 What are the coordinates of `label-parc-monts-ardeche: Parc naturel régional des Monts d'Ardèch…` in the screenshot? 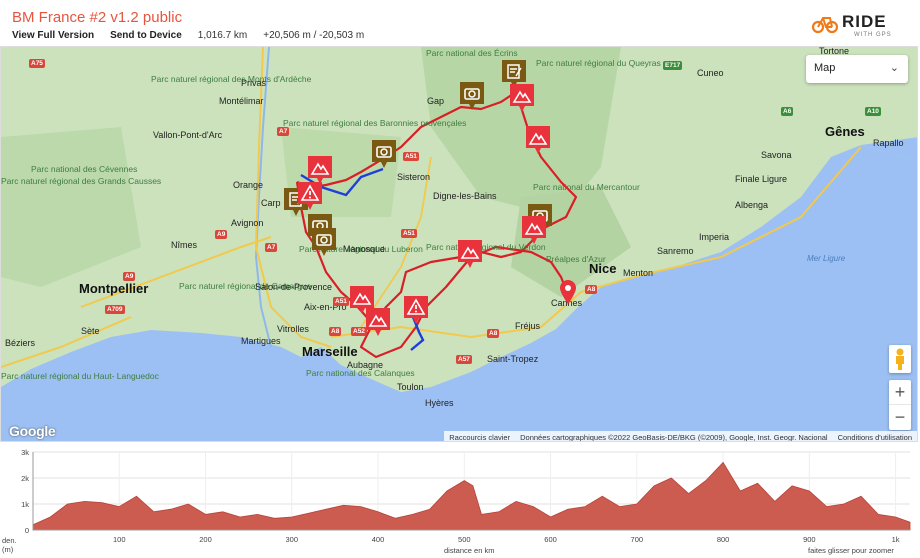 It's located at (231, 79).